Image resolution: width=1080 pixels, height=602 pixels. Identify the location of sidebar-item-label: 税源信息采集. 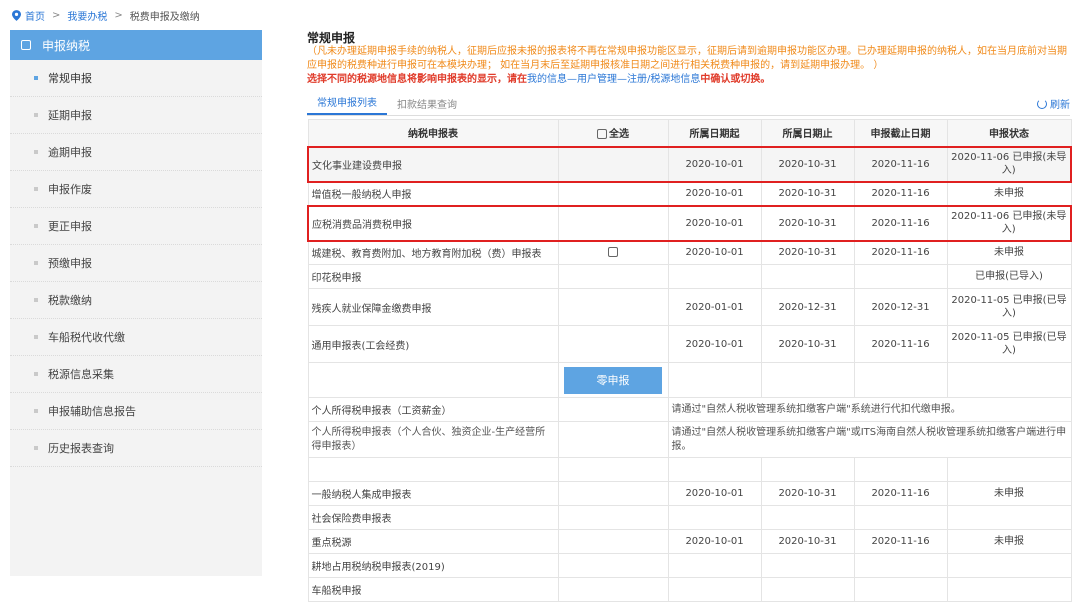
(81, 374).